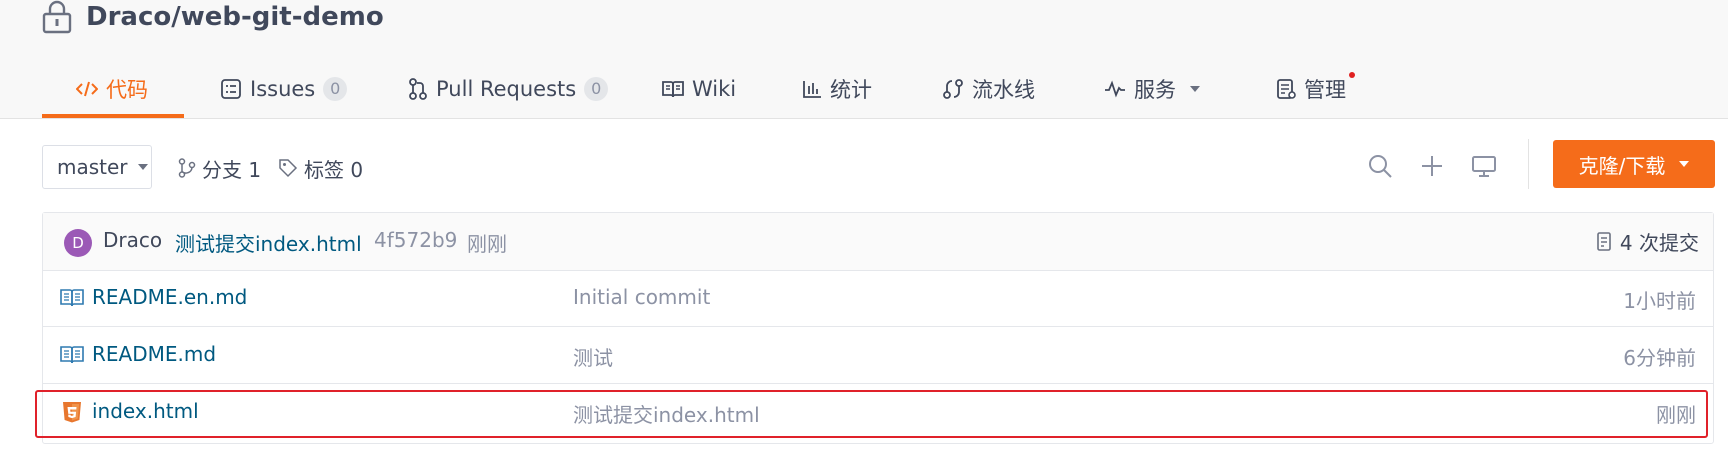 Image resolution: width=1728 pixels, height=451 pixels. I want to click on file-name-link: index.html, so click(145, 411).